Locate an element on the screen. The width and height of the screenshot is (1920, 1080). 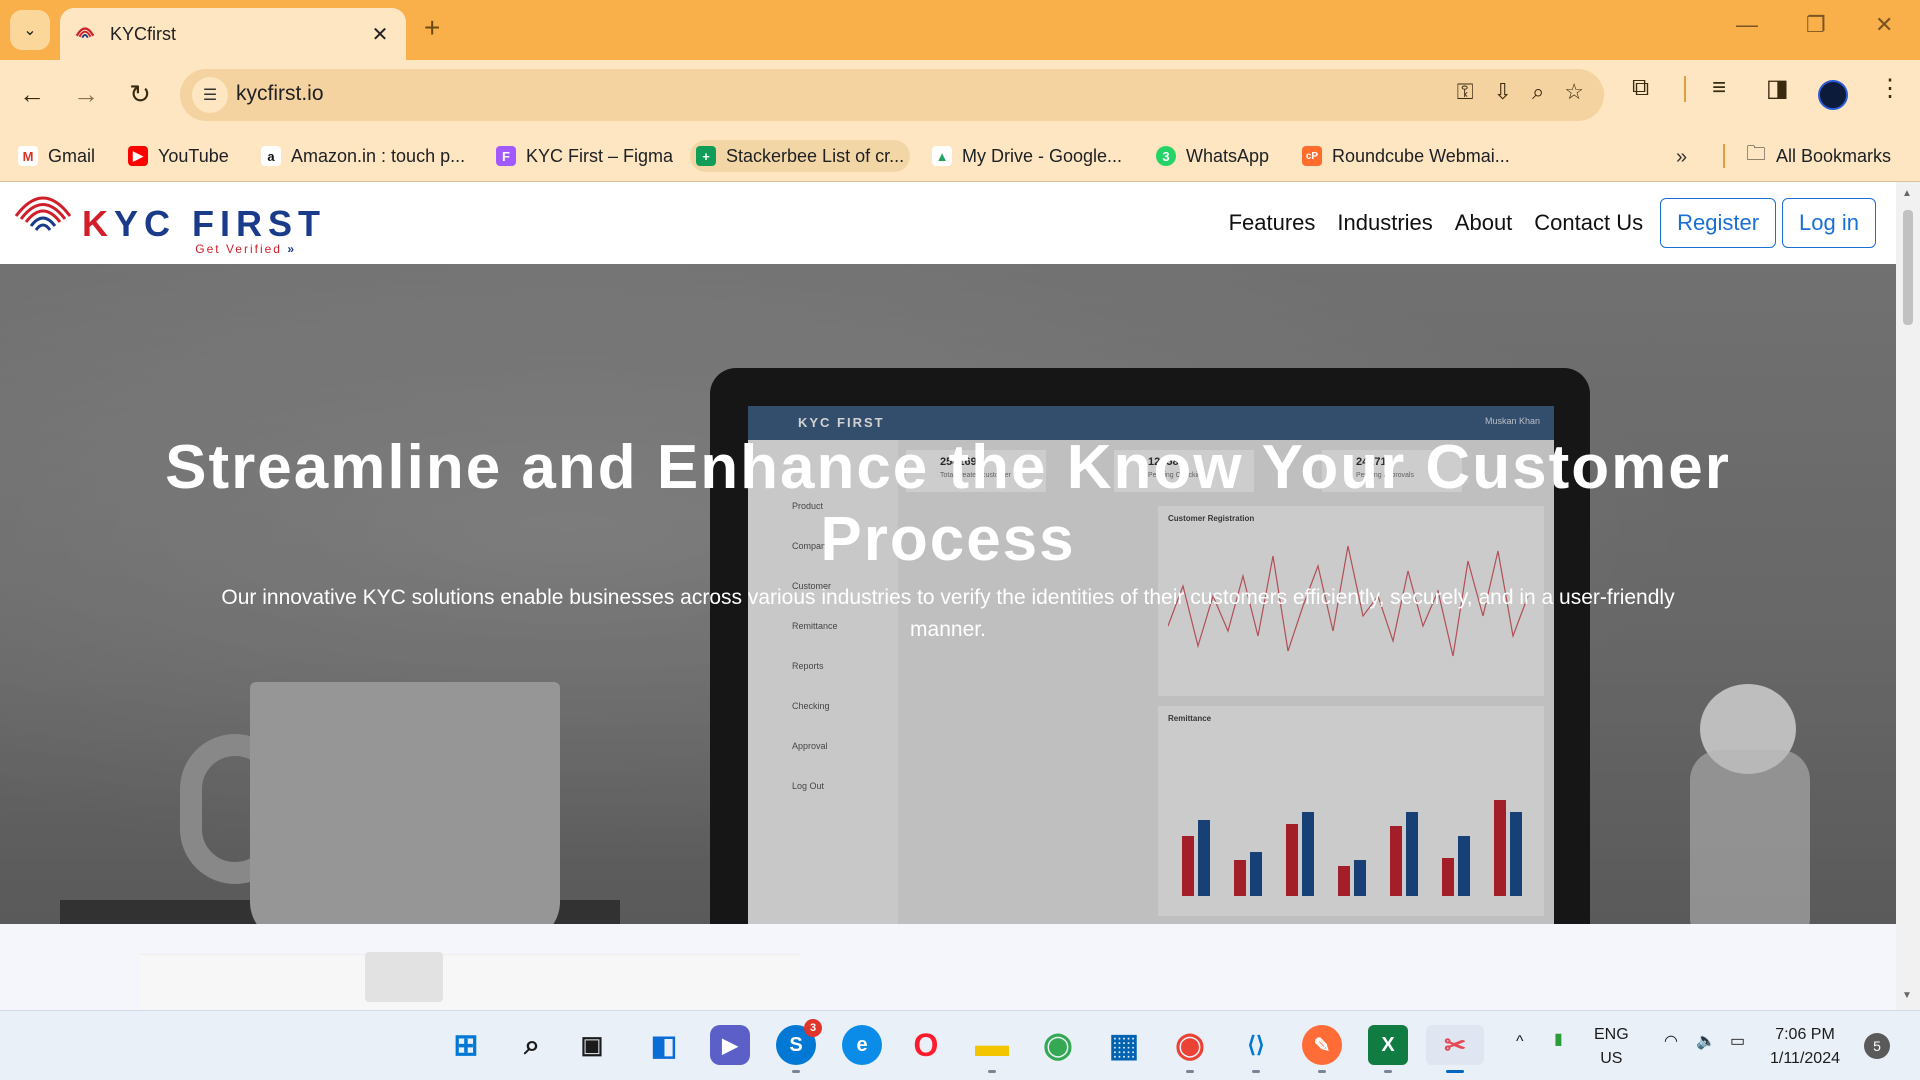
new-tab-button: + is located at coordinates (432, 28).